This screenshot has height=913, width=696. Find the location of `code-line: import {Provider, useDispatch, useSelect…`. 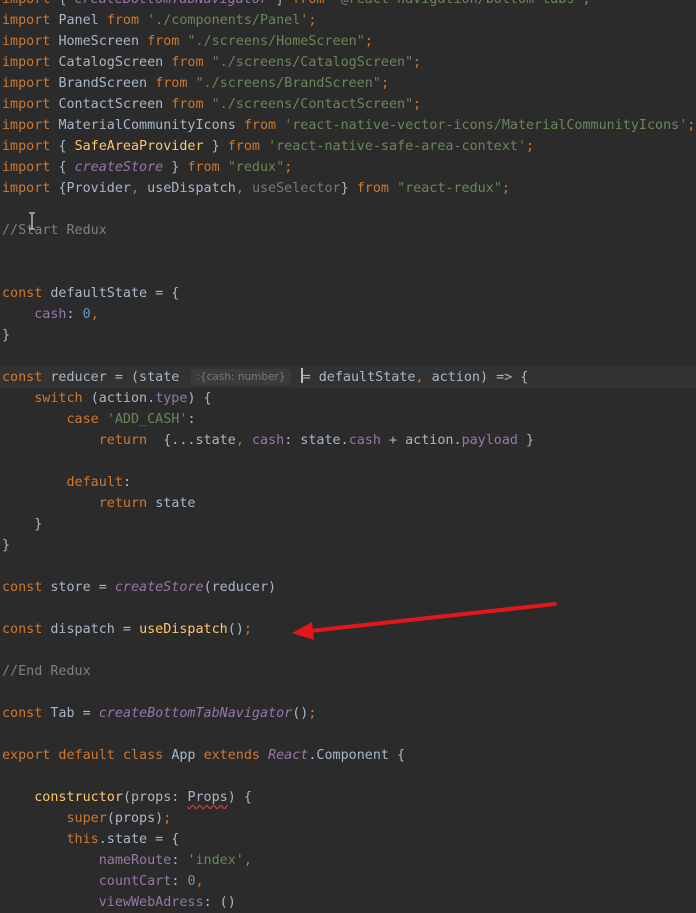

code-line: import {Provider, useDispatch, useSelect… is located at coordinates (348, 188).